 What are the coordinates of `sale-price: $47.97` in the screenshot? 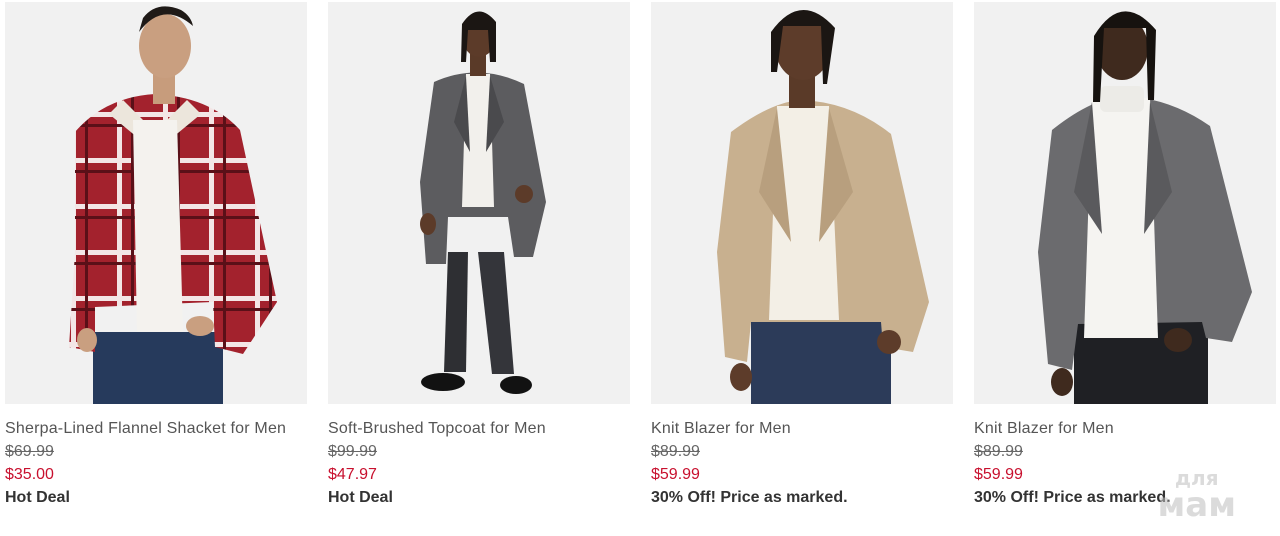 It's located at (352, 474).